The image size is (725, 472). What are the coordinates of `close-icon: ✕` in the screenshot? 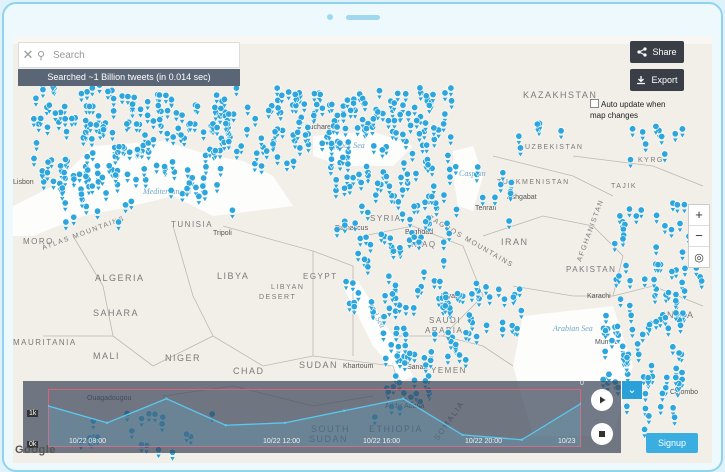 It's located at (28, 55).